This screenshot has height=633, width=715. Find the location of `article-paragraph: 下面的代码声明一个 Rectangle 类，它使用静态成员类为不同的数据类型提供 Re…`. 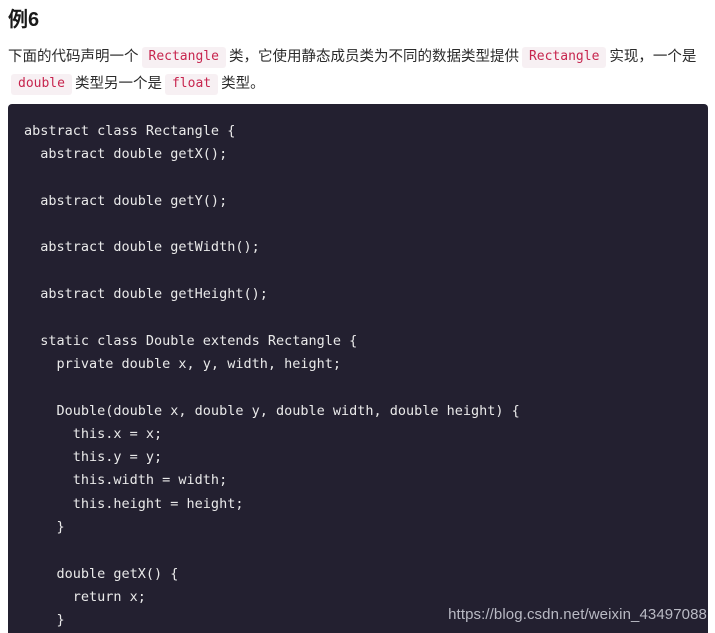

article-paragraph: 下面的代码声明一个 Rectangle 类，它使用静态成员类为不同的数据类型提供 Re… is located at coordinates (357, 65).